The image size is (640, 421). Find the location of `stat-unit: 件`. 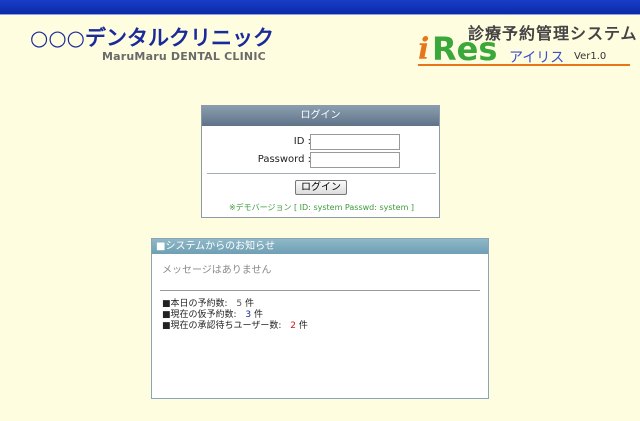

stat-unit: 件 is located at coordinates (303, 326).